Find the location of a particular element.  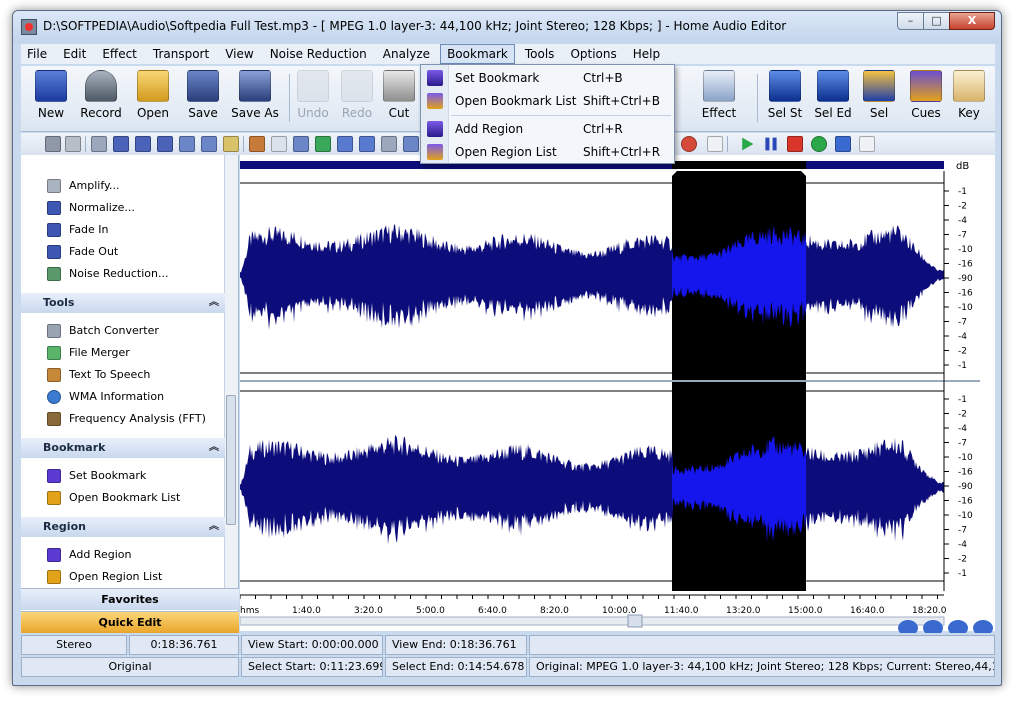

speaker-mute-icon is located at coordinates (73, 144).